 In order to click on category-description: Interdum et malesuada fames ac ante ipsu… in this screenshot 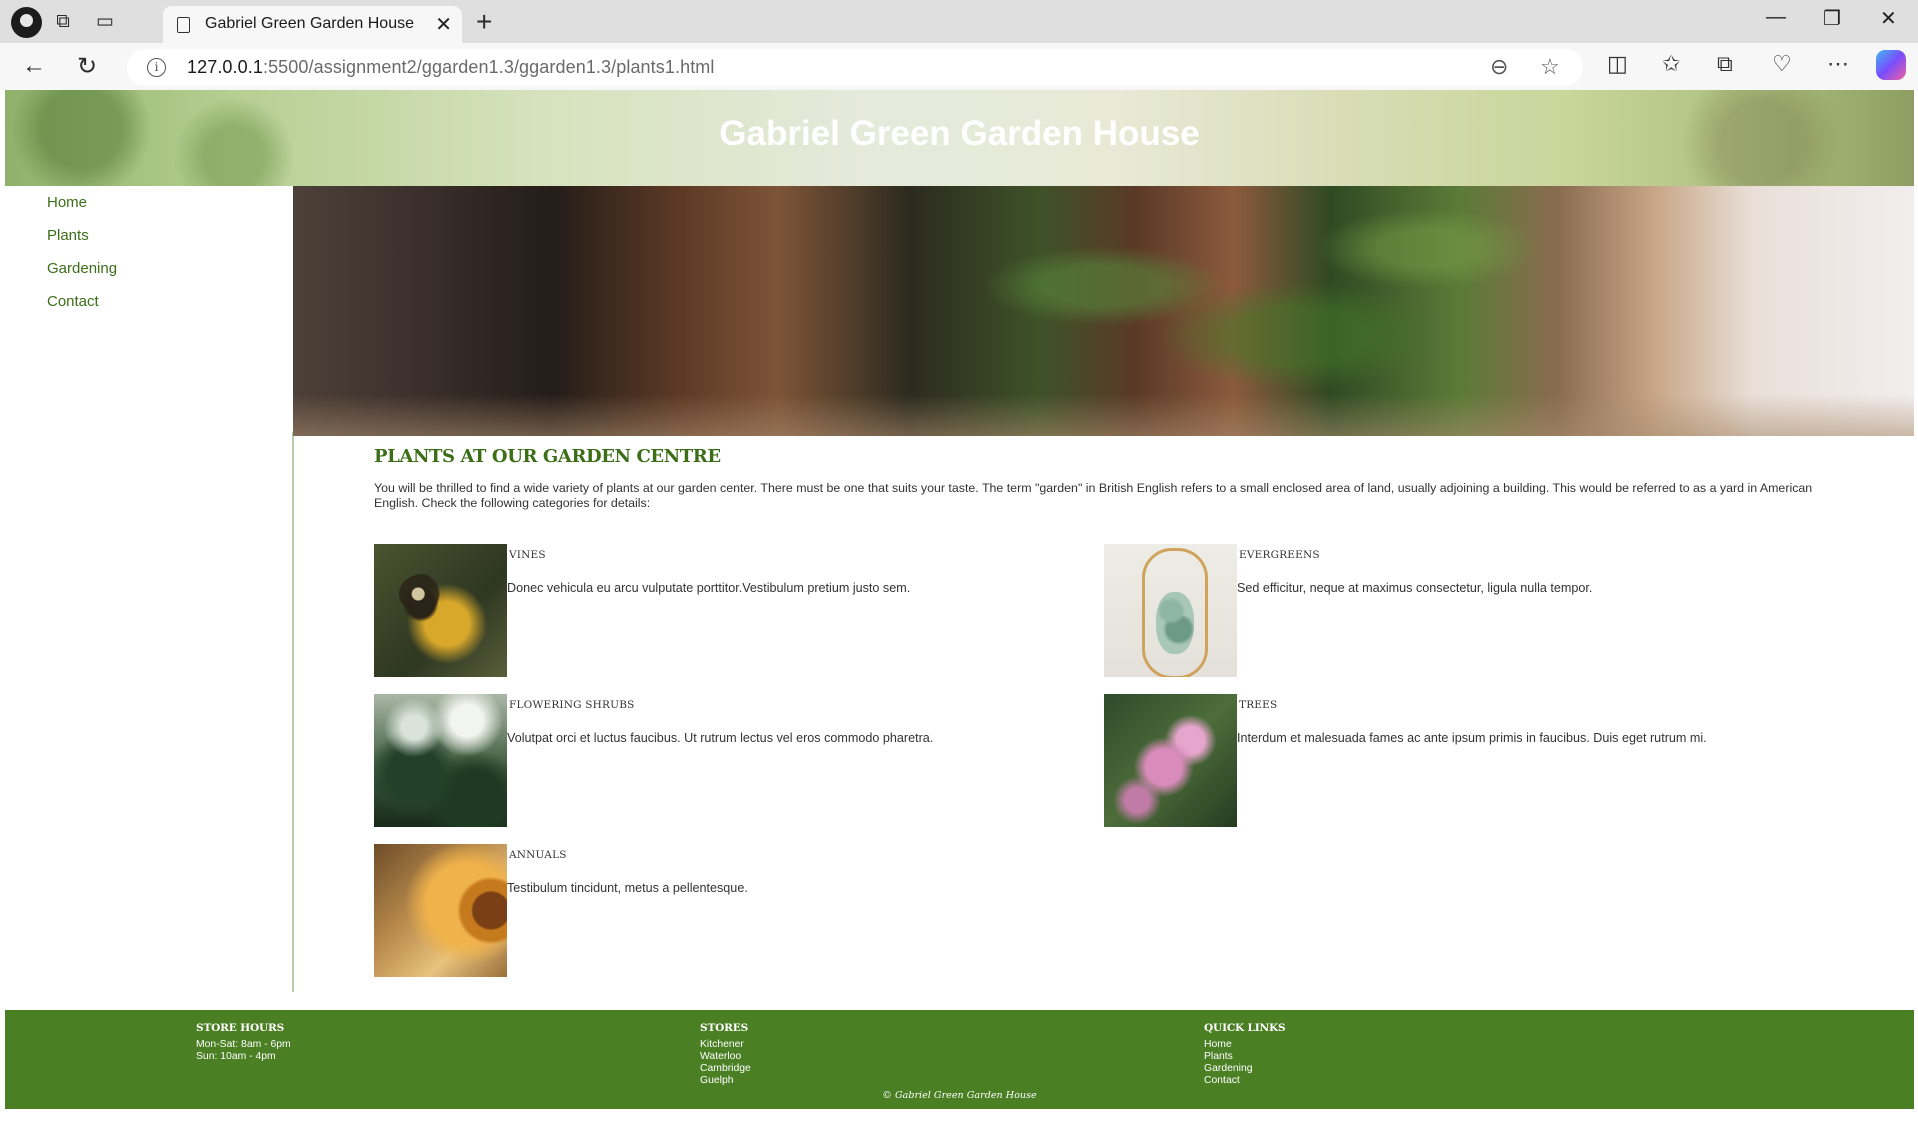, I will do `click(1472, 738)`.